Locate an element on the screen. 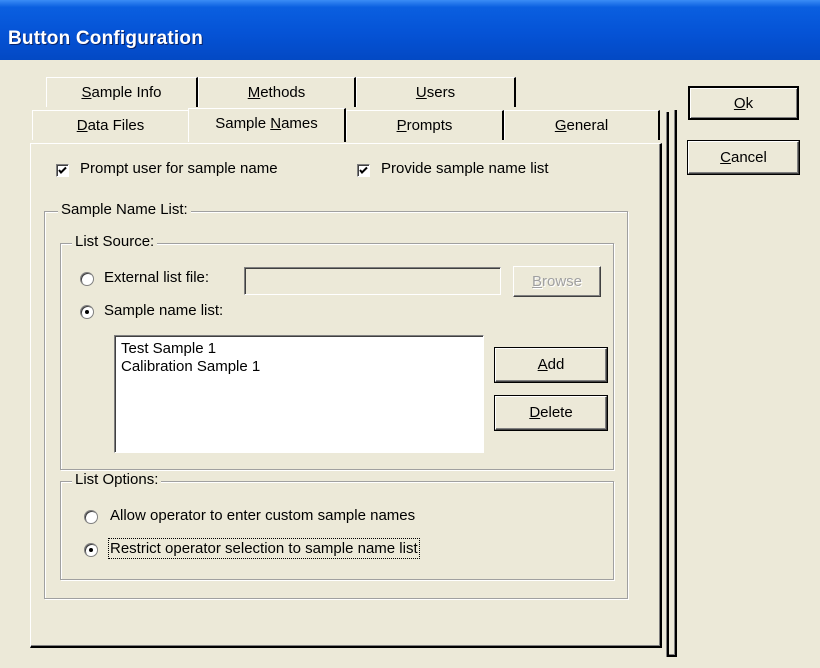 The height and width of the screenshot is (668, 820). list-source-legend: List Source: is located at coordinates (115, 241).